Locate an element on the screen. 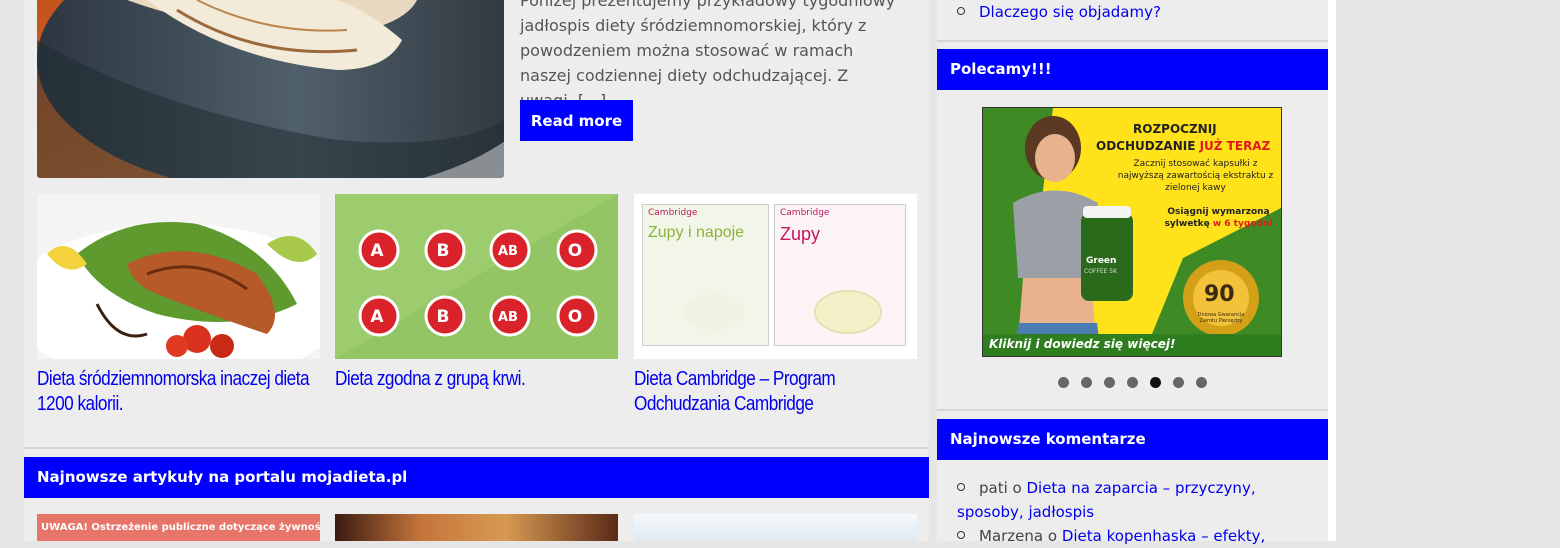  box-label: Zupy i napoje is located at coordinates (696, 232).